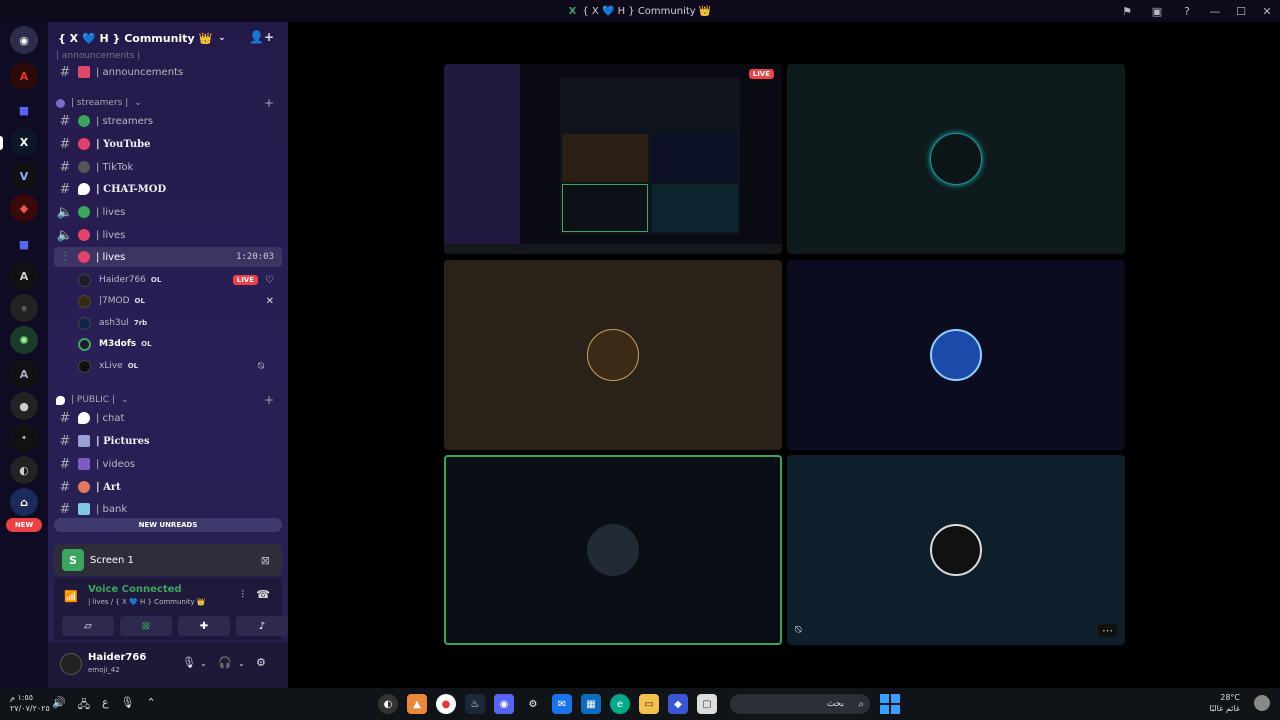 The image size is (1280, 720). What do you see at coordinates (24, 502) in the screenshot?
I see `server-icon: ⌂` at bounding box center [24, 502].